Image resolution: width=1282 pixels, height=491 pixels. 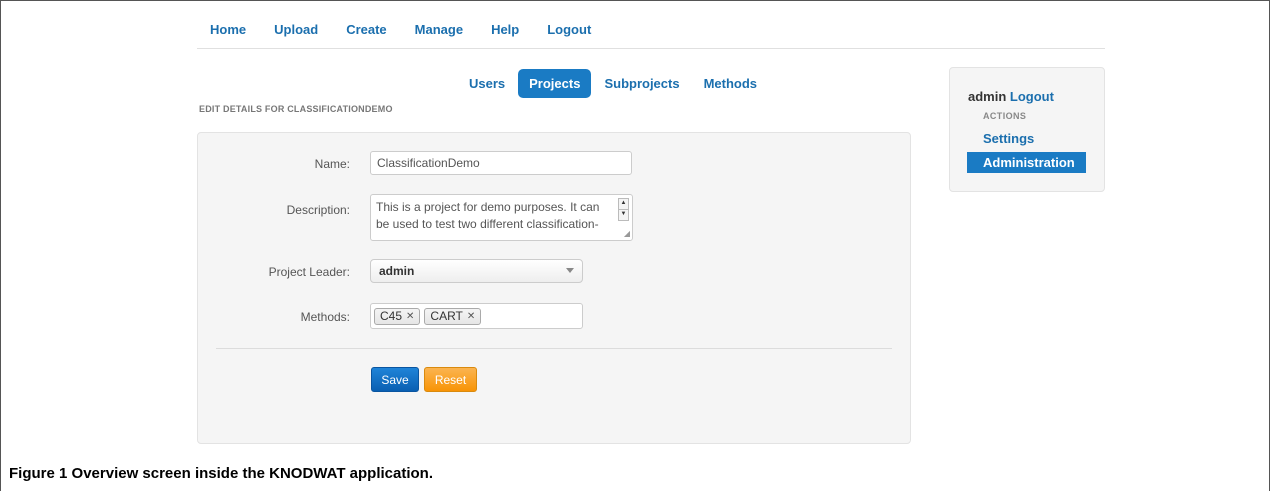 I want to click on name-label: Name:, so click(x=332, y=164).